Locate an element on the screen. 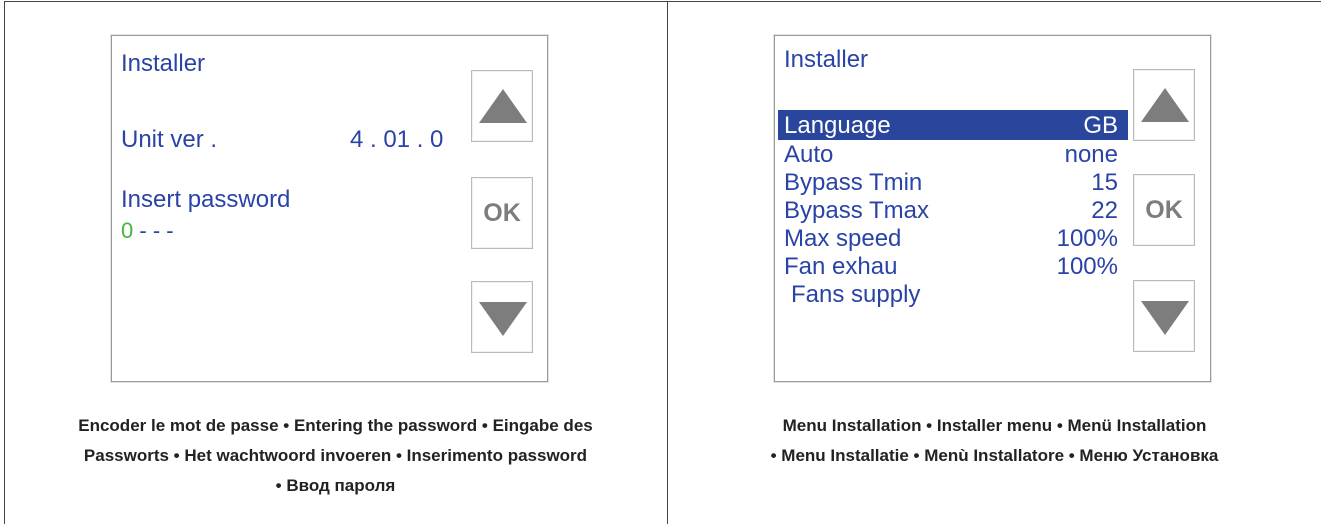 Image resolution: width=1321 pixels, height=524 pixels. menu-row-label: Language is located at coordinates (837, 125).